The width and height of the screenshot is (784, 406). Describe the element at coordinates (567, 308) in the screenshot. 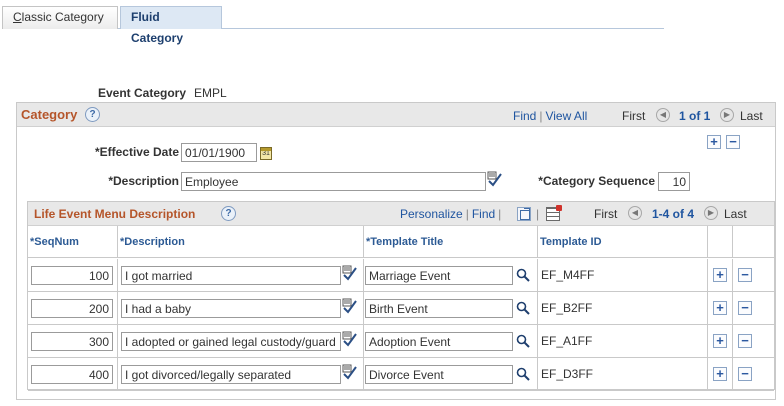

I see `template-id-value: EF_B2FF` at that location.